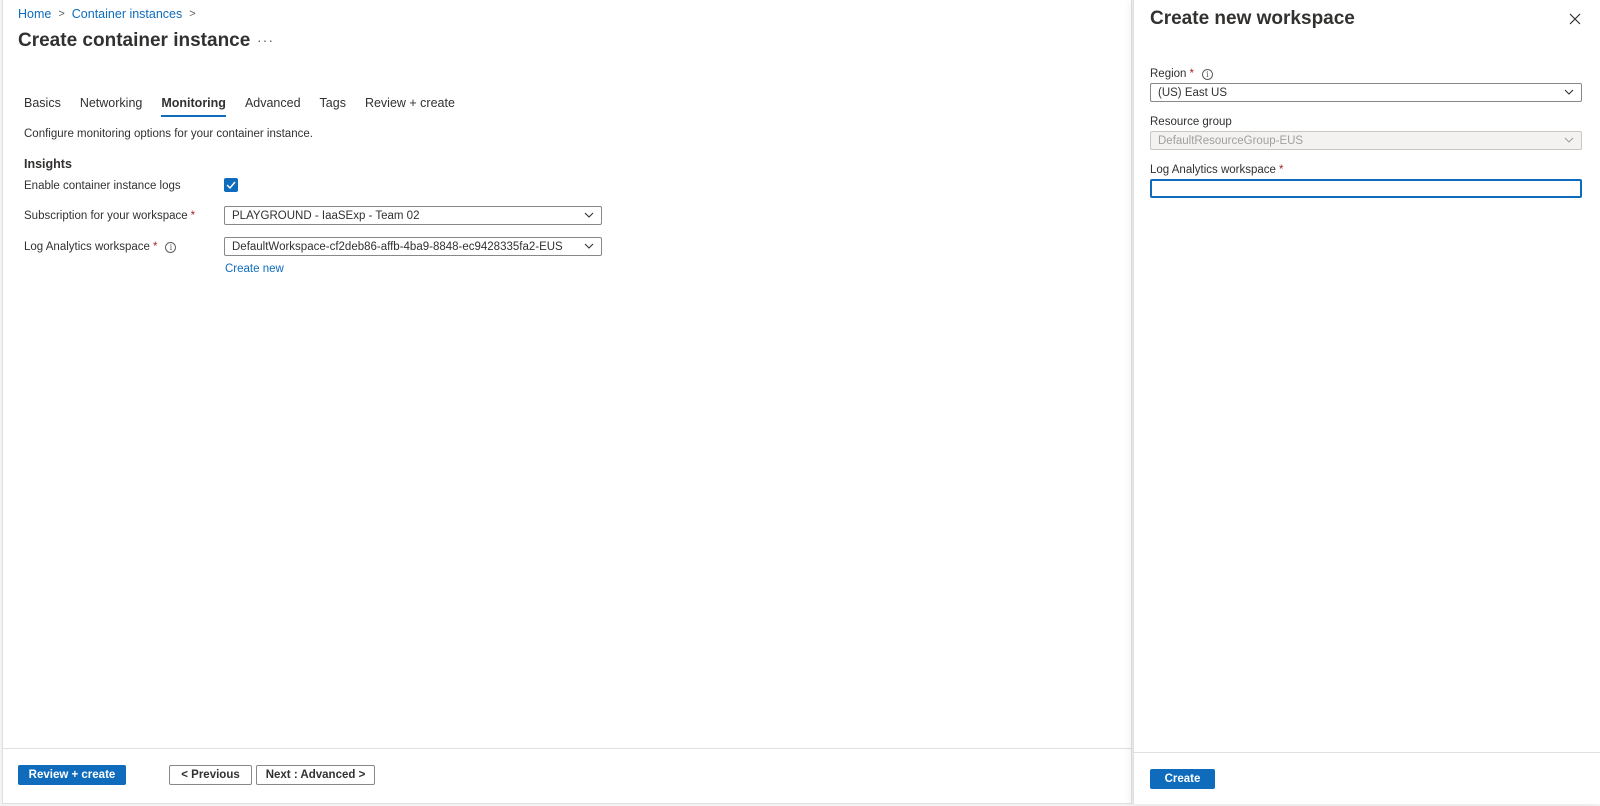 The width and height of the screenshot is (1600, 806). What do you see at coordinates (1575, 19) in the screenshot?
I see `close-icon` at bounding box center [1575, 19].